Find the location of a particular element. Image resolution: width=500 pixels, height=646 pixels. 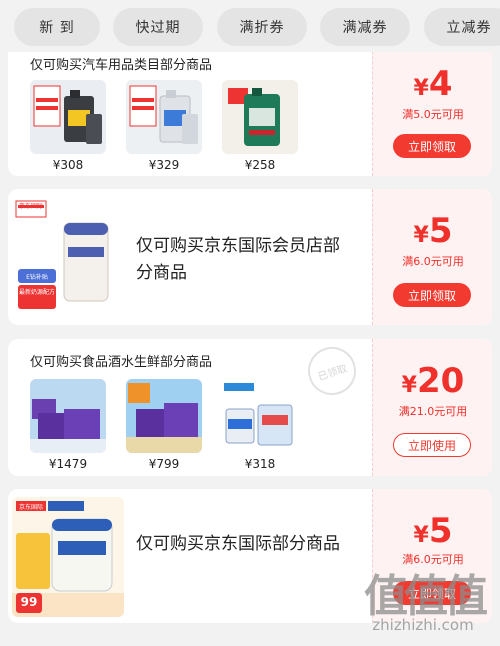

coupon-value-area: ¥20 满21.0元可用 立即使用 is located at coordinates (432, 407).